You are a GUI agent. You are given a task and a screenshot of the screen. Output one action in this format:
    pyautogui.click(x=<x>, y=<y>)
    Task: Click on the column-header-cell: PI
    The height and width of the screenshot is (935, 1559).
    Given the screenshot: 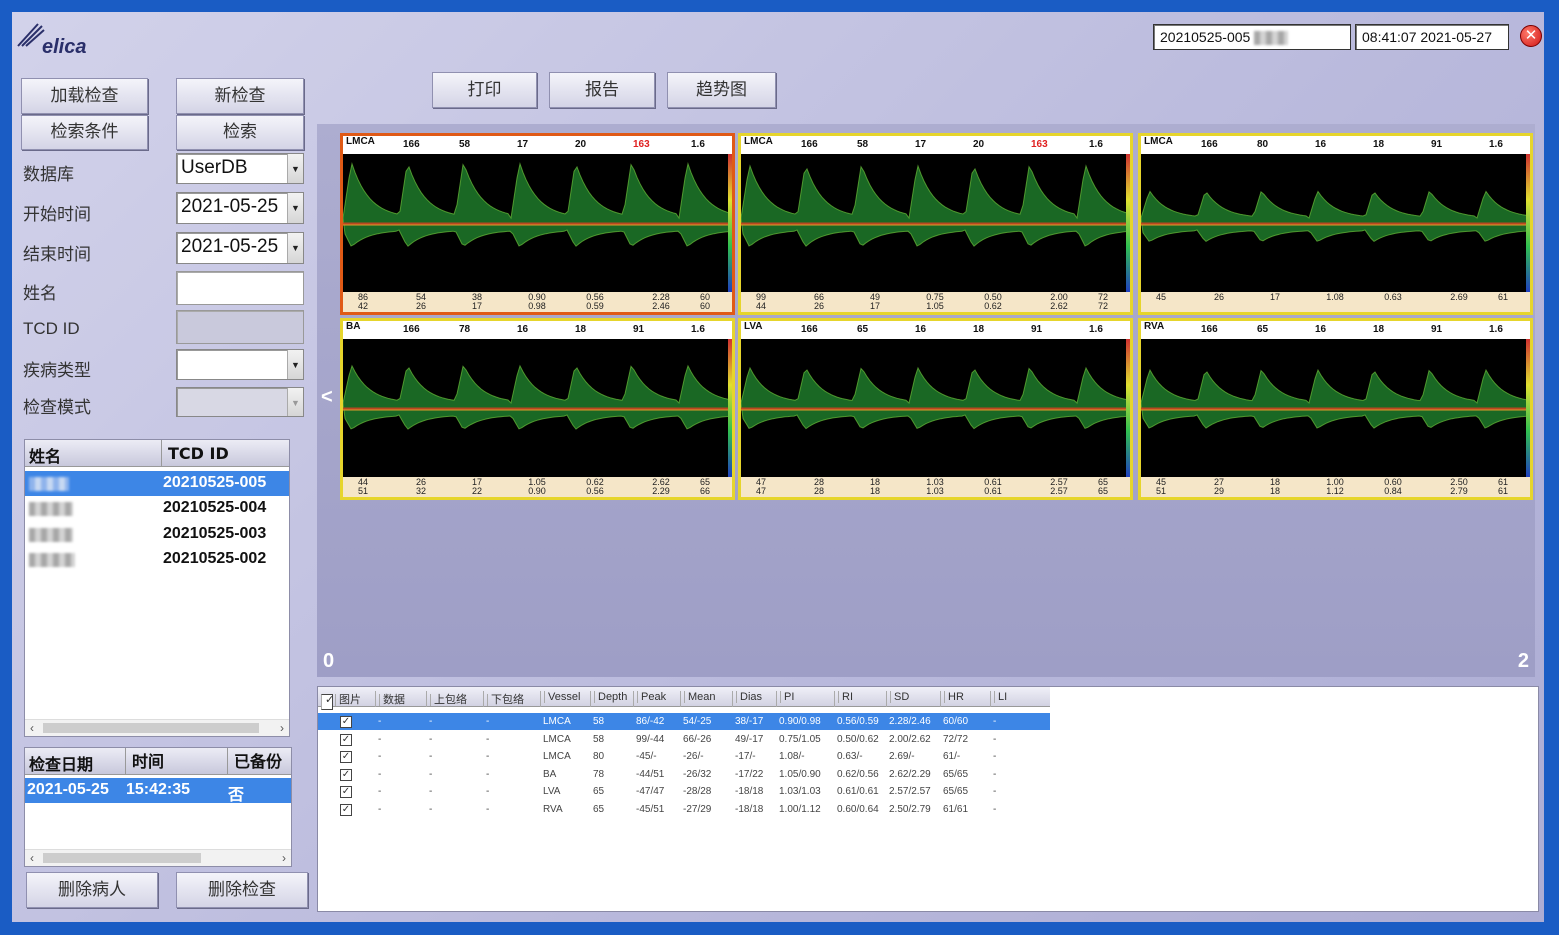 What is the action you would take?
    pyautogui.click(x=785, y=699)
    